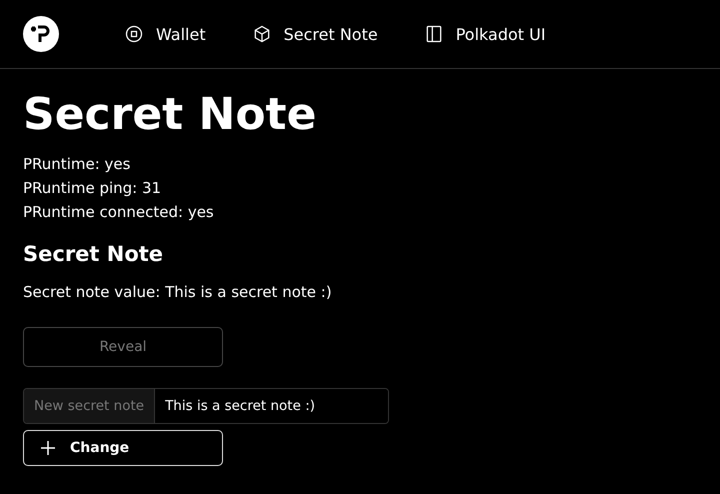 The height and width of the screenshot is (494, 720). I want to click on cube-icon, so click(262, 34).